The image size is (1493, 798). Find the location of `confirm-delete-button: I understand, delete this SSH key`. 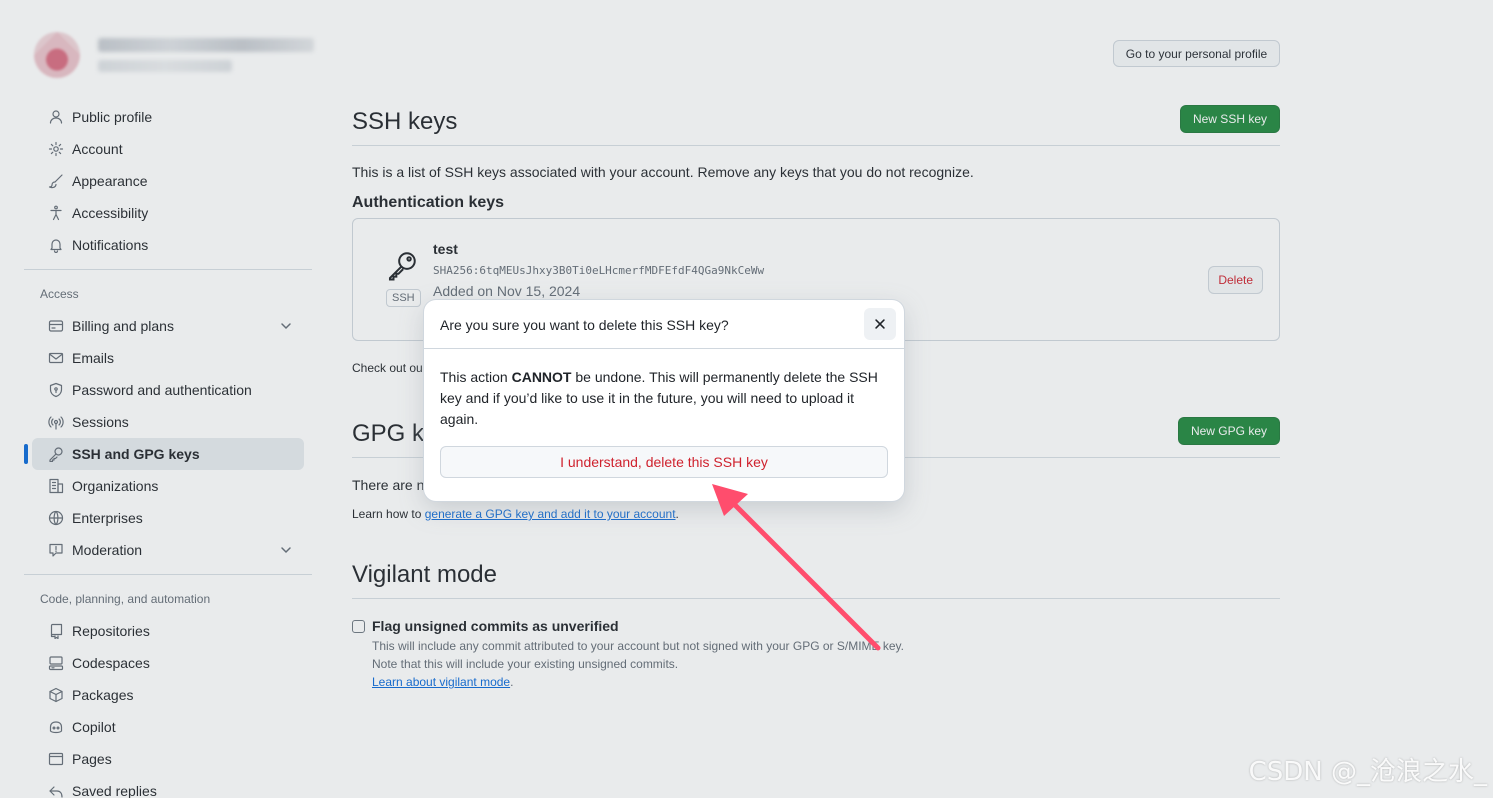

confirm-delete-button: I understand, delete this SSH key is located at coordinates (664, 462).